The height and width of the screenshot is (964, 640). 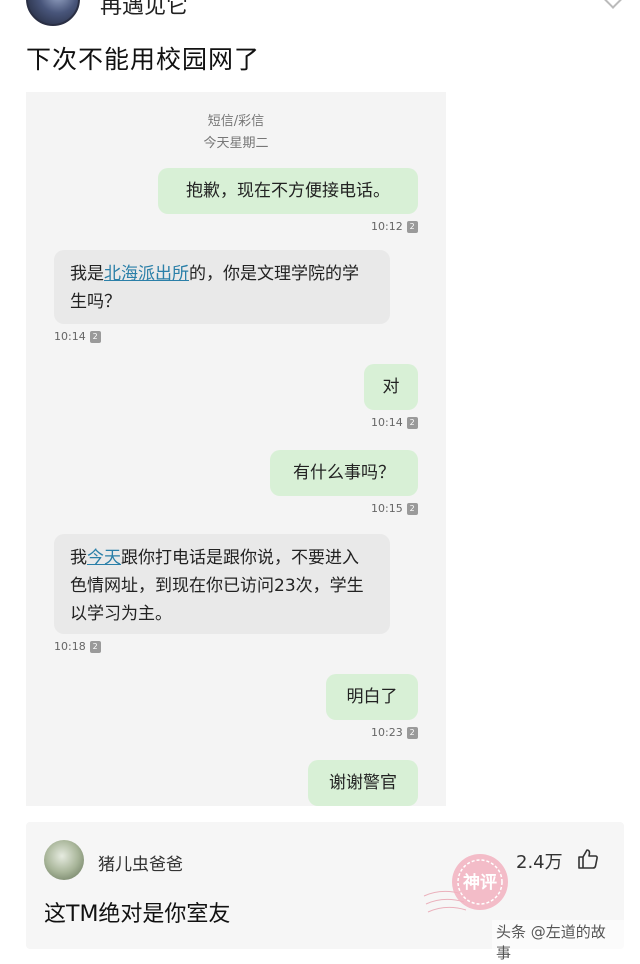 What do you see at coordinates (70, 646) in the screenshot?
I see `time-text: 10:18` at bounding box center [70, 646].